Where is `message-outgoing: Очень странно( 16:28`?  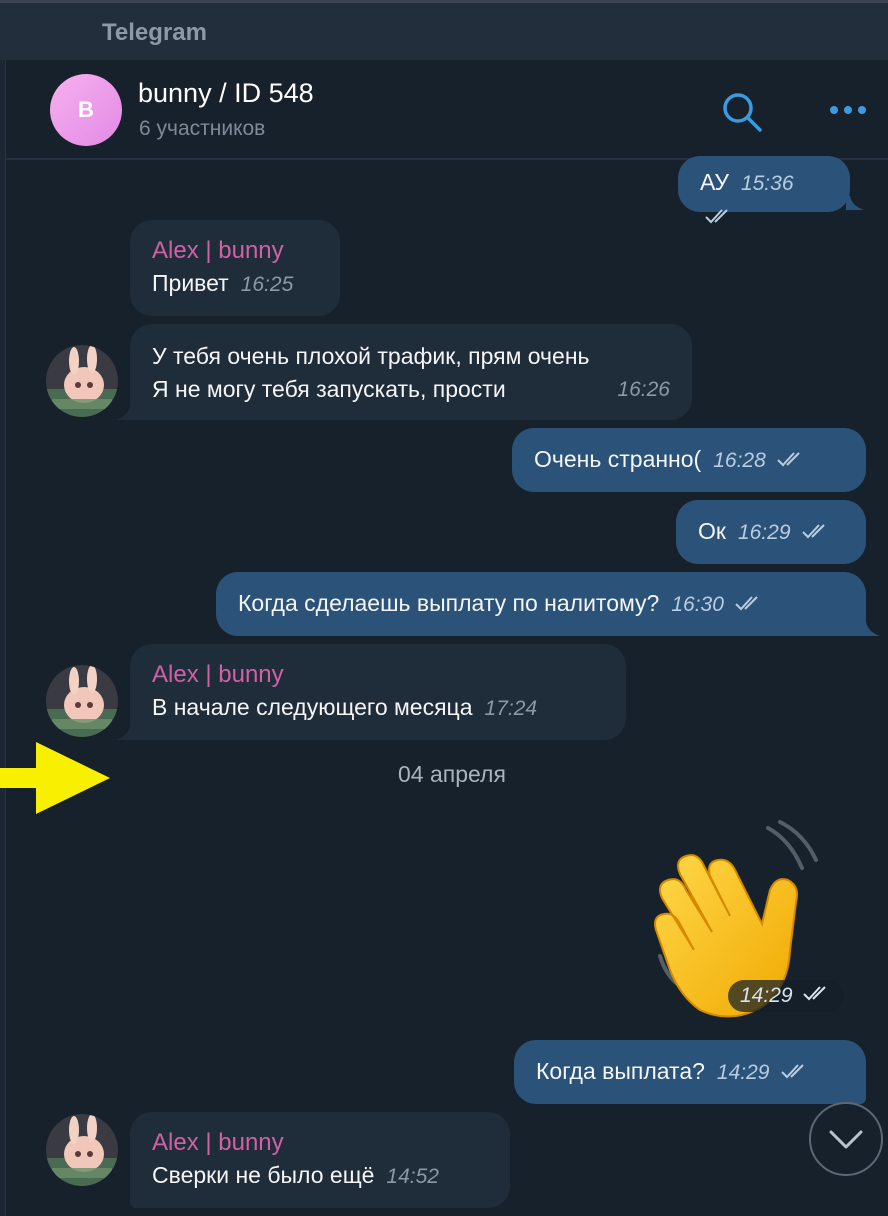
message-outgoing: Очень странно( 16:28 is located at coordinates (689, 460).